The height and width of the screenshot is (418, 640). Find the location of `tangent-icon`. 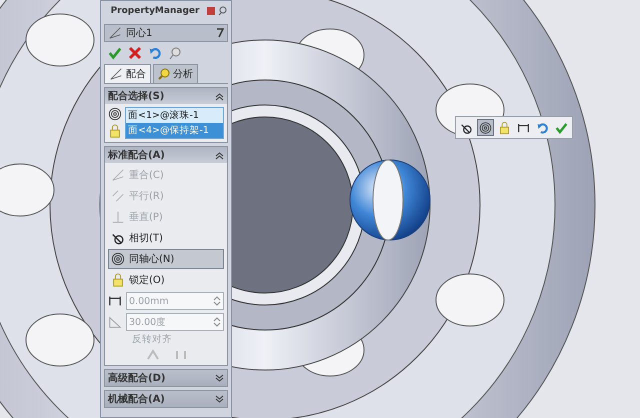

tangent-icon is located at coordinates (118, 238).